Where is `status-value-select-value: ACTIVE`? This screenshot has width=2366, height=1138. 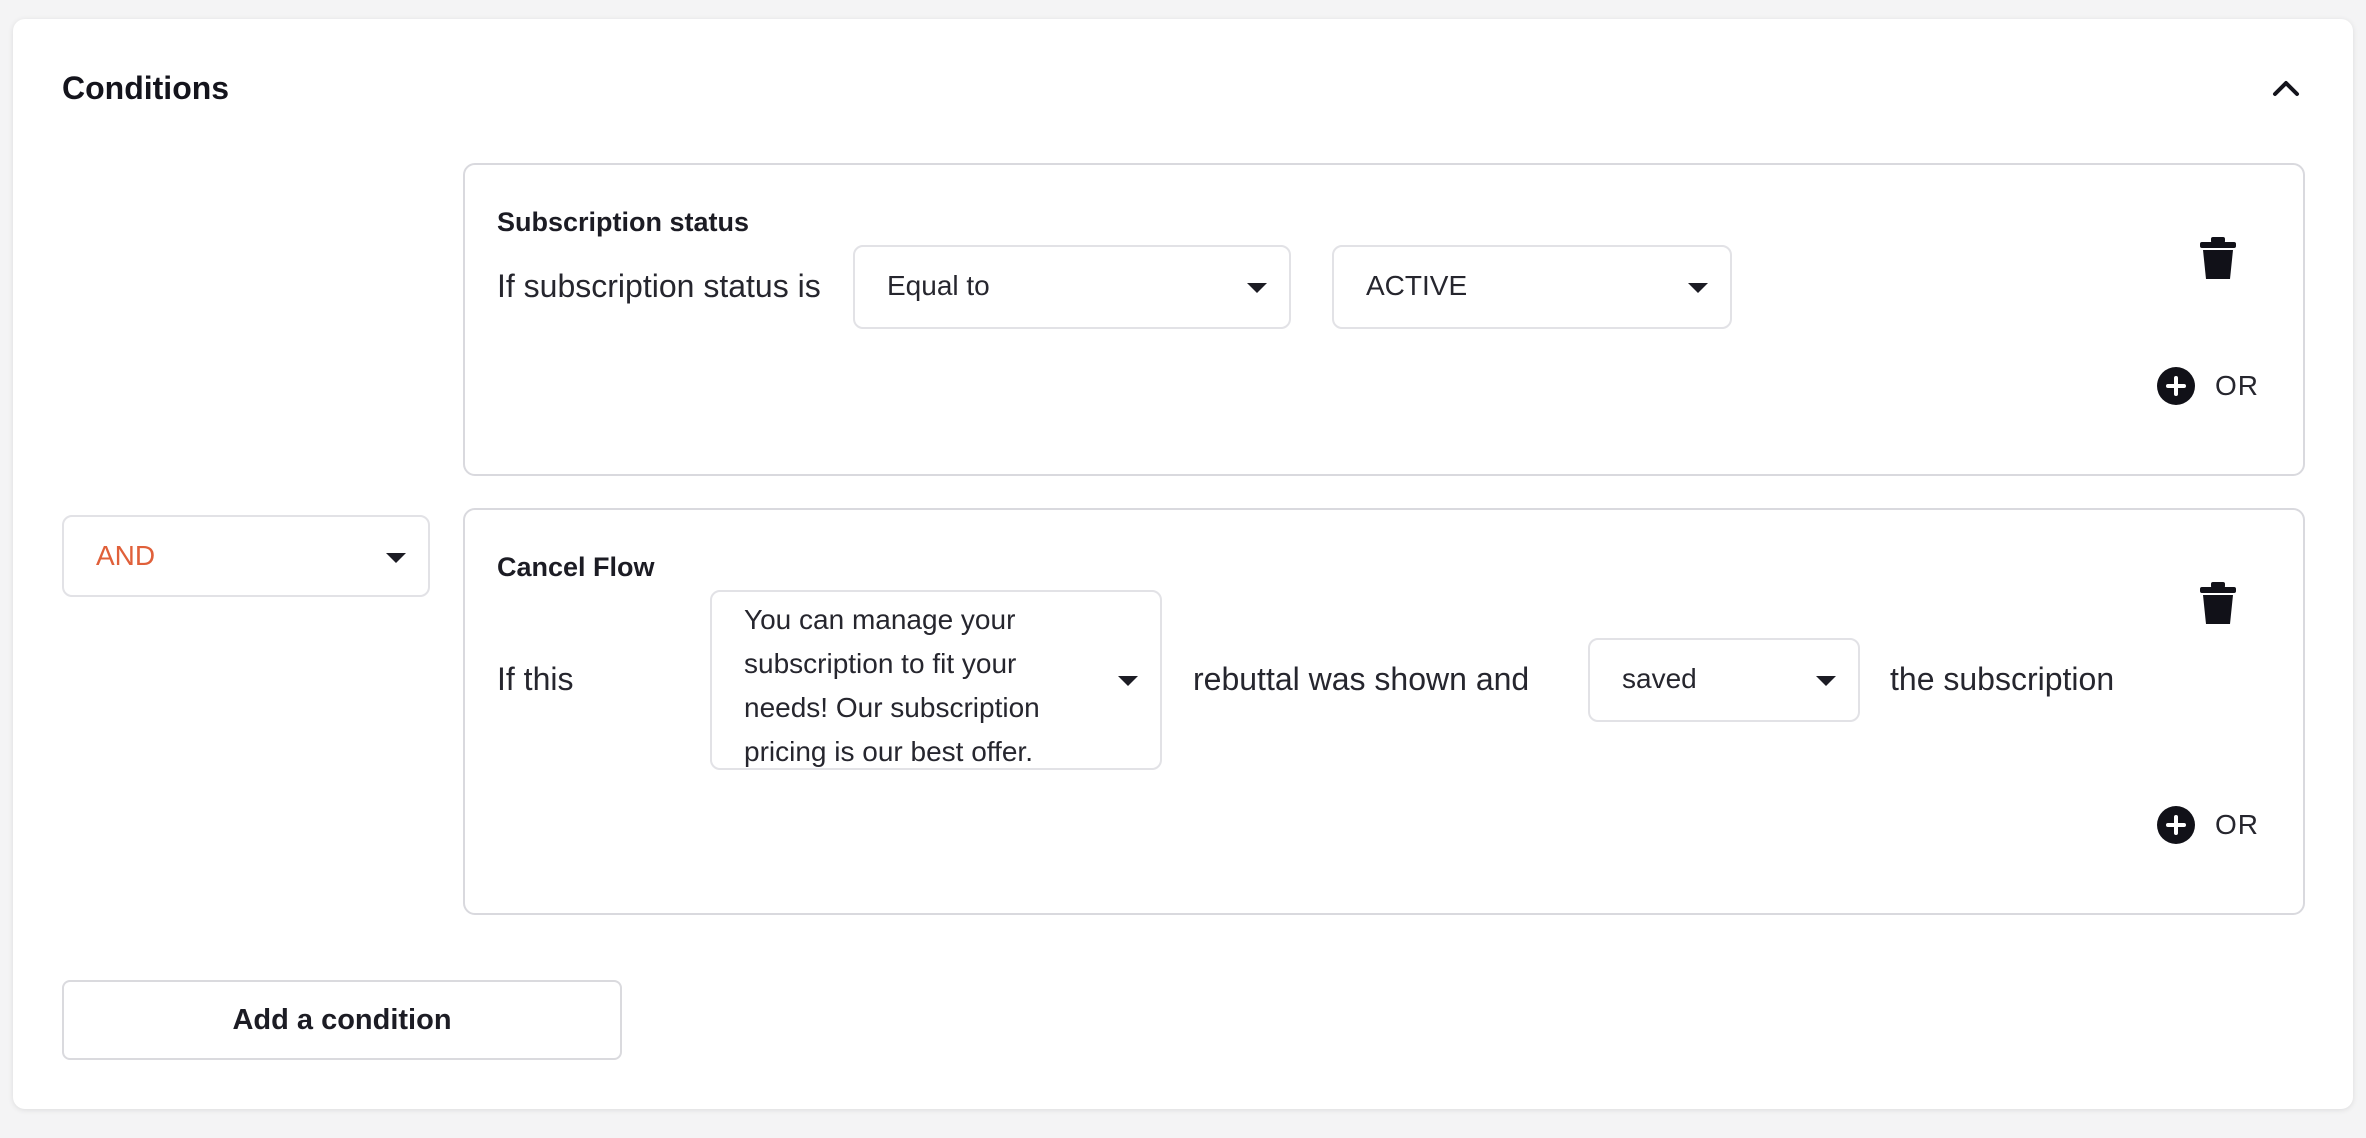
status-value-select-value: ACTIVE is located at coordinates (1417, 285).